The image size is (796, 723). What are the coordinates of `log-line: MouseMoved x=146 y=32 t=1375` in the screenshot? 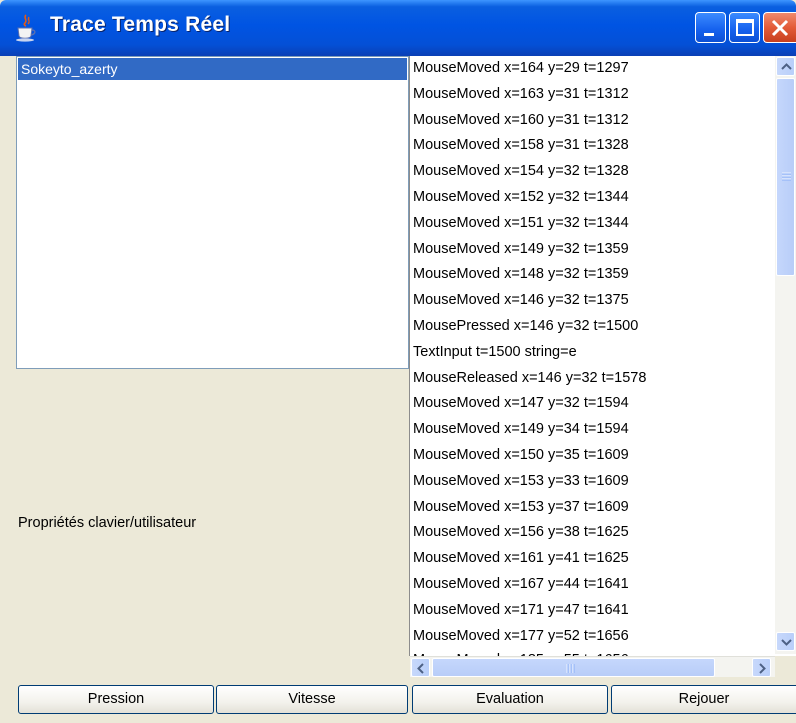 It's located at (521, 300).